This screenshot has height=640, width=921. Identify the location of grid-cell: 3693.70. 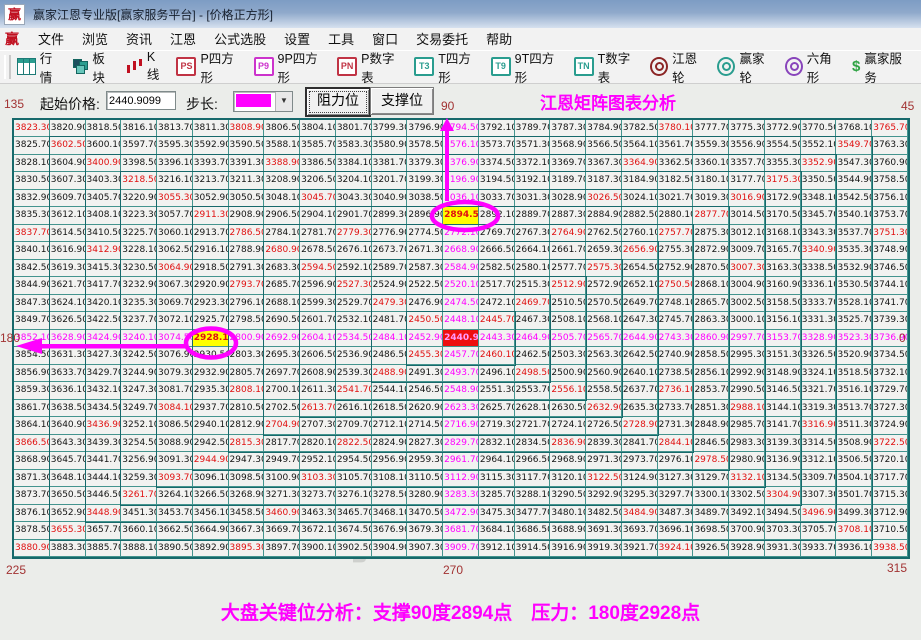
(639, 531).